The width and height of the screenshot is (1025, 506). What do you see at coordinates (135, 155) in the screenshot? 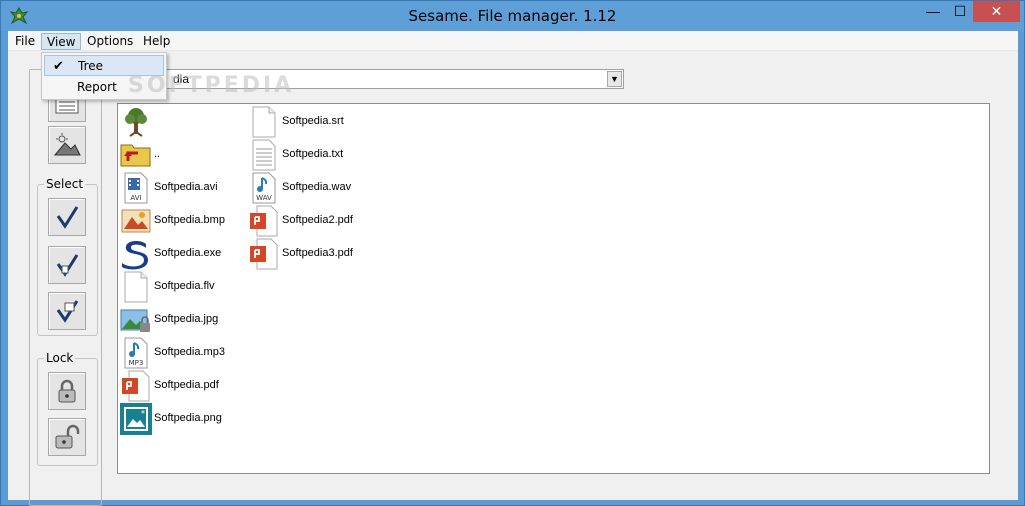
I see `parent-folder-icon` at bounding box center [135, 155].